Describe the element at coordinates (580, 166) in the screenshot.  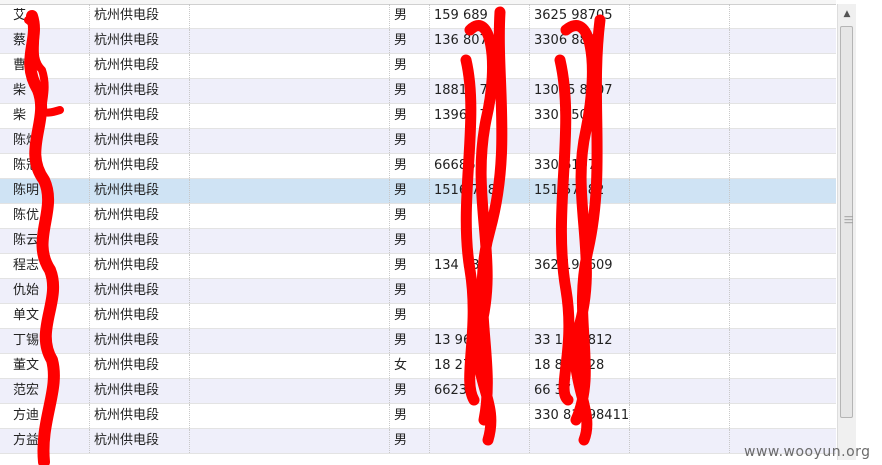
I see `id-cell: 330 6107` at that location.